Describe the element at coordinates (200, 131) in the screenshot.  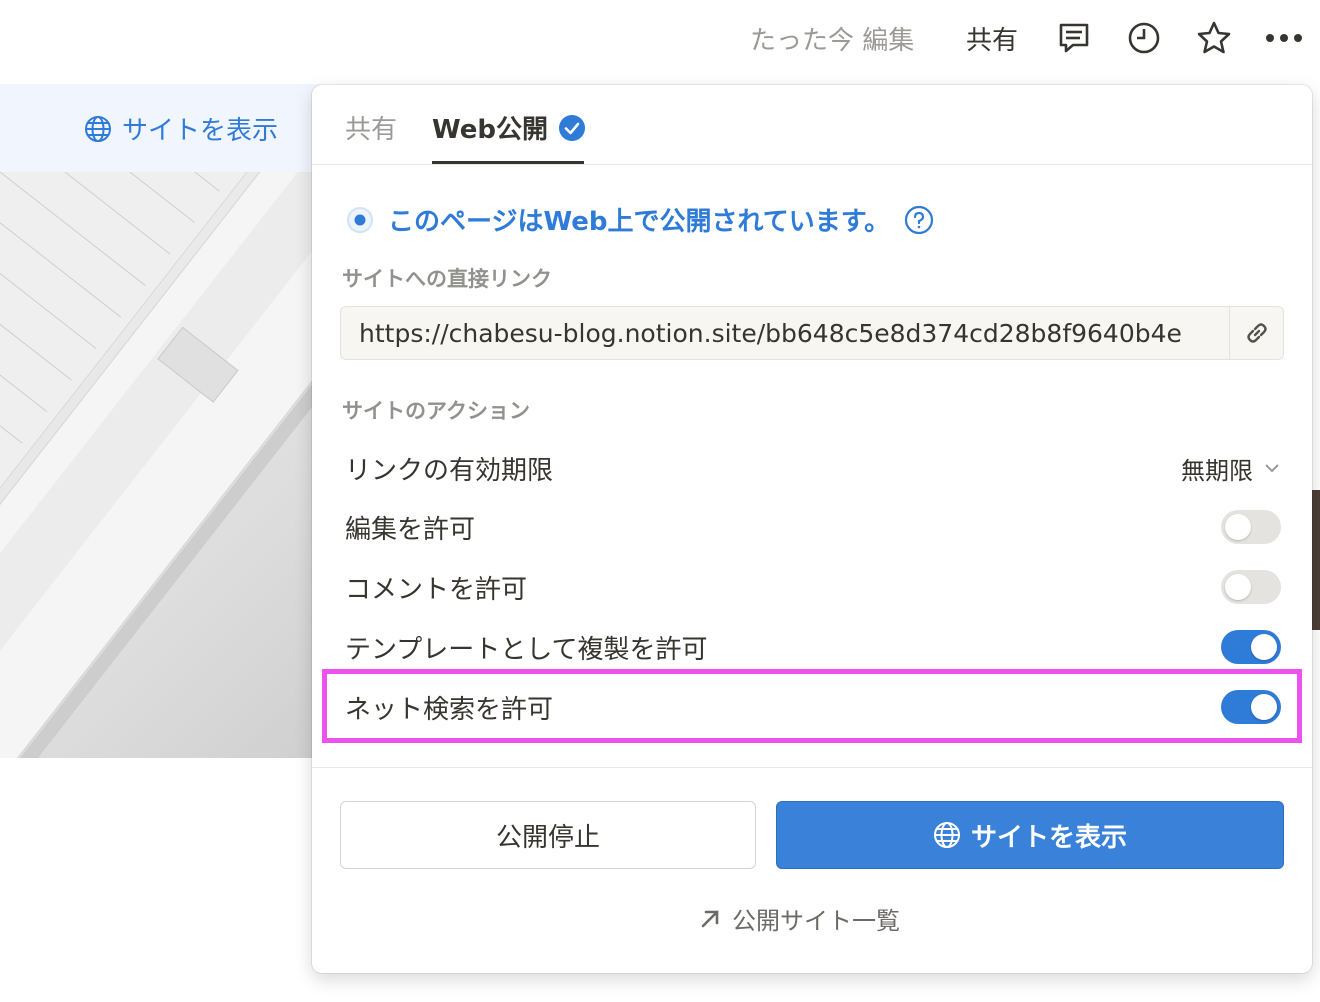
I see `view-site-link-label: サイトを表示` at that location.